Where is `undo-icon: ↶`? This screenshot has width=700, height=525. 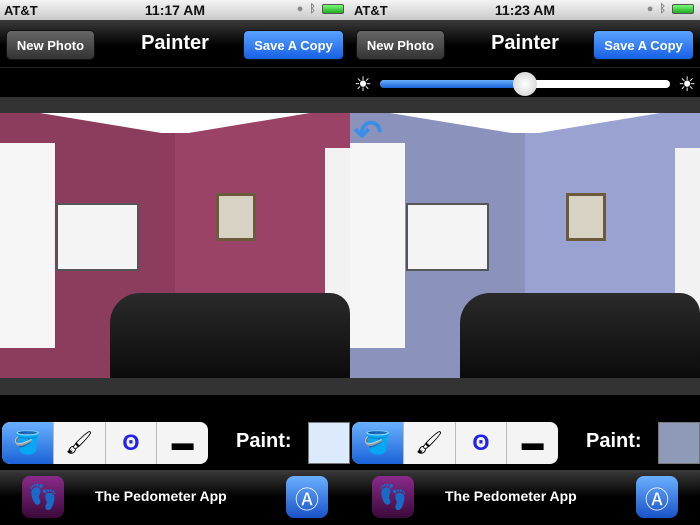 undo-icon: ↶ is located at coordinates (368, 133).